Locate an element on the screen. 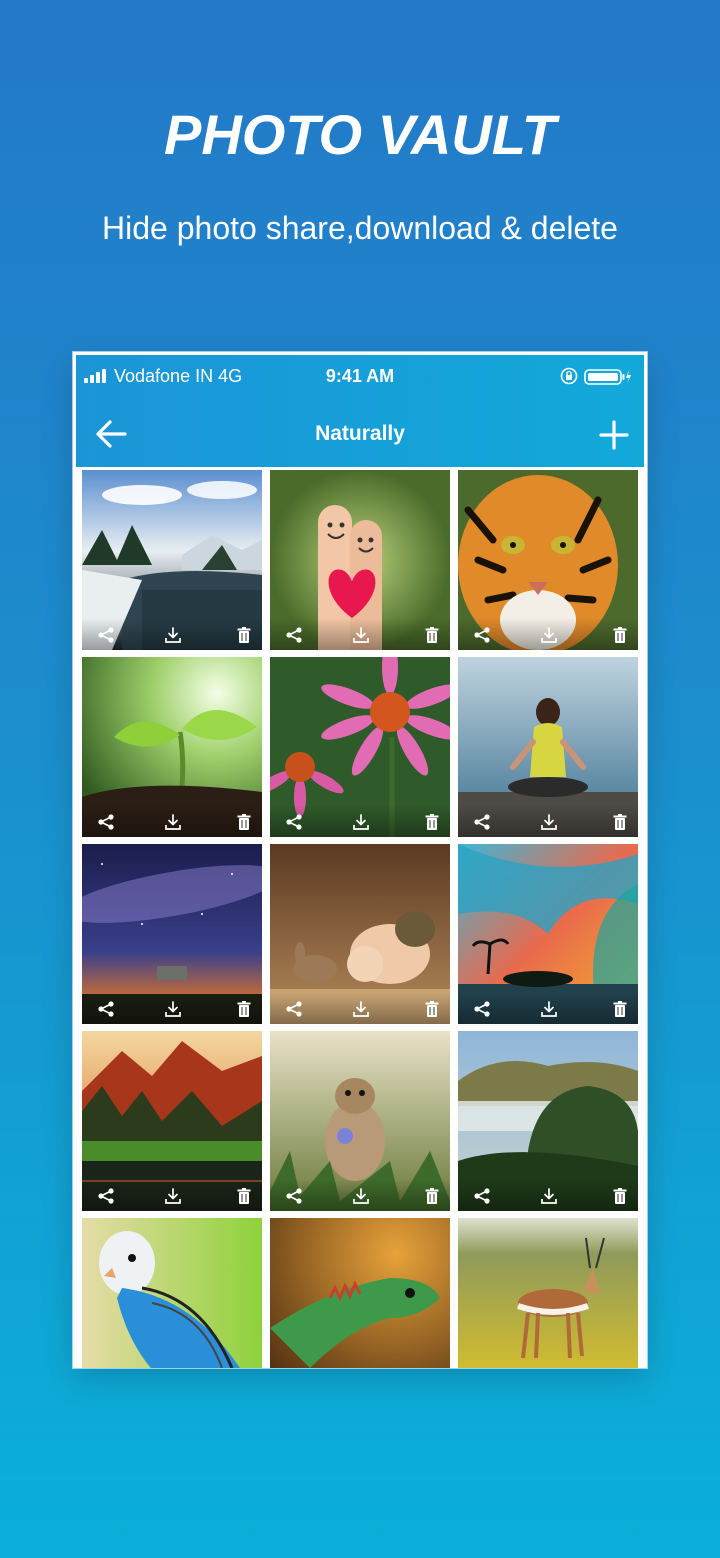  album-title: Naturally is located at coordinates (360, 433).